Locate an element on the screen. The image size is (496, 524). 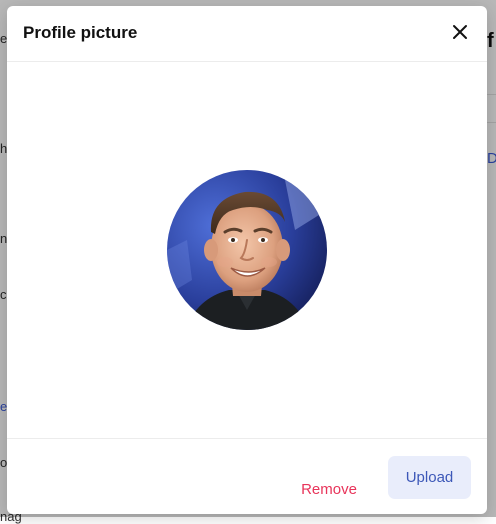
close-button is located at coordinates (460, 32).